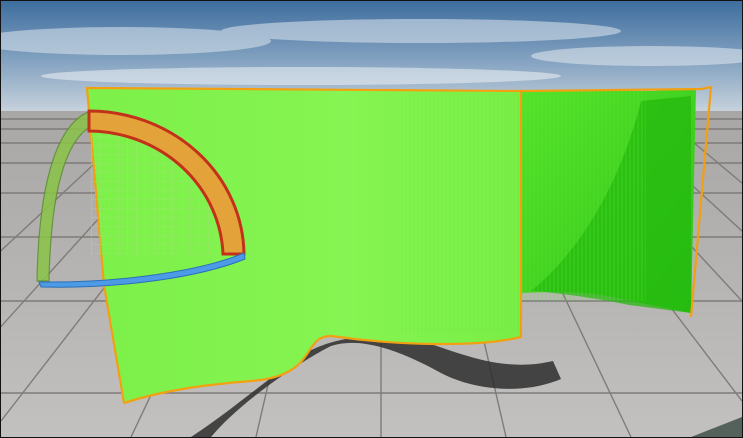 The width and height of the screenshot is (743, 438). What do you see at coordinates (583, 196) in the screenshot?
I see `mesh-inner-stripes` at bounding box center [583, 196].